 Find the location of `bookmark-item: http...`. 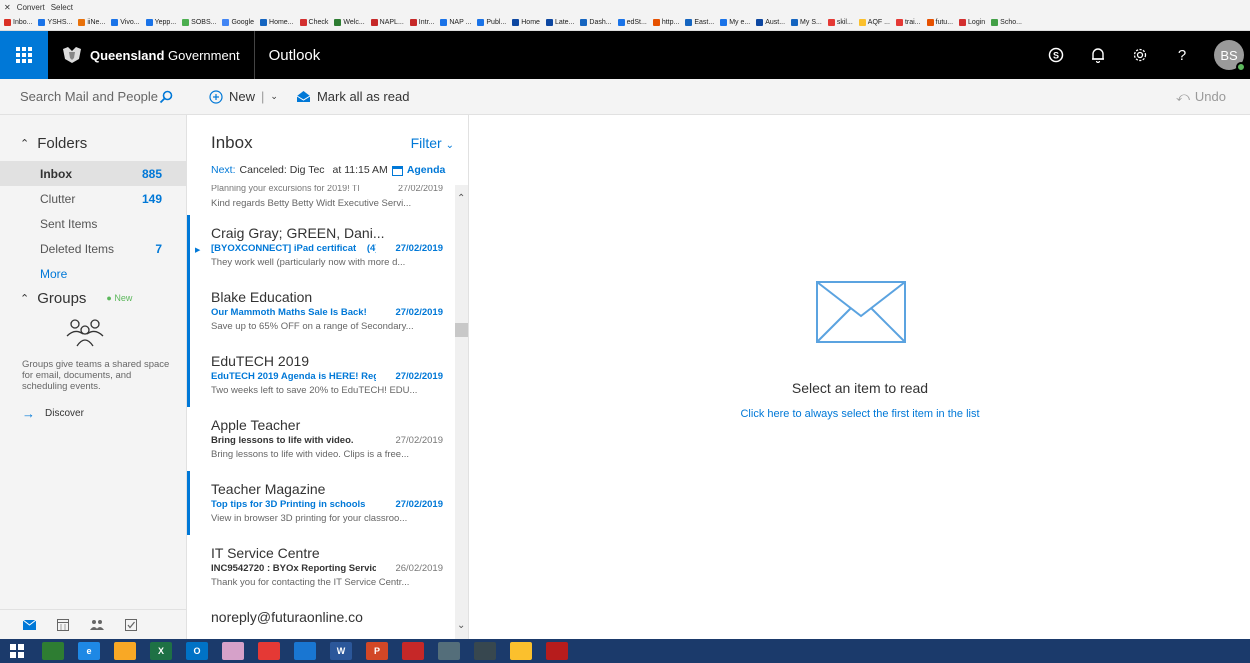

bookmark-item: http... is located at coordinates (665, 22).